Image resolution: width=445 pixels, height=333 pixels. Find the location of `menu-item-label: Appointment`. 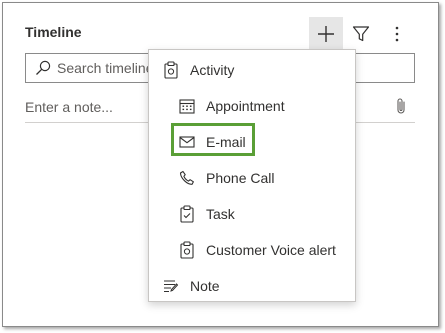

menu-item-label: Appointment is located at coordinates (245, 106).